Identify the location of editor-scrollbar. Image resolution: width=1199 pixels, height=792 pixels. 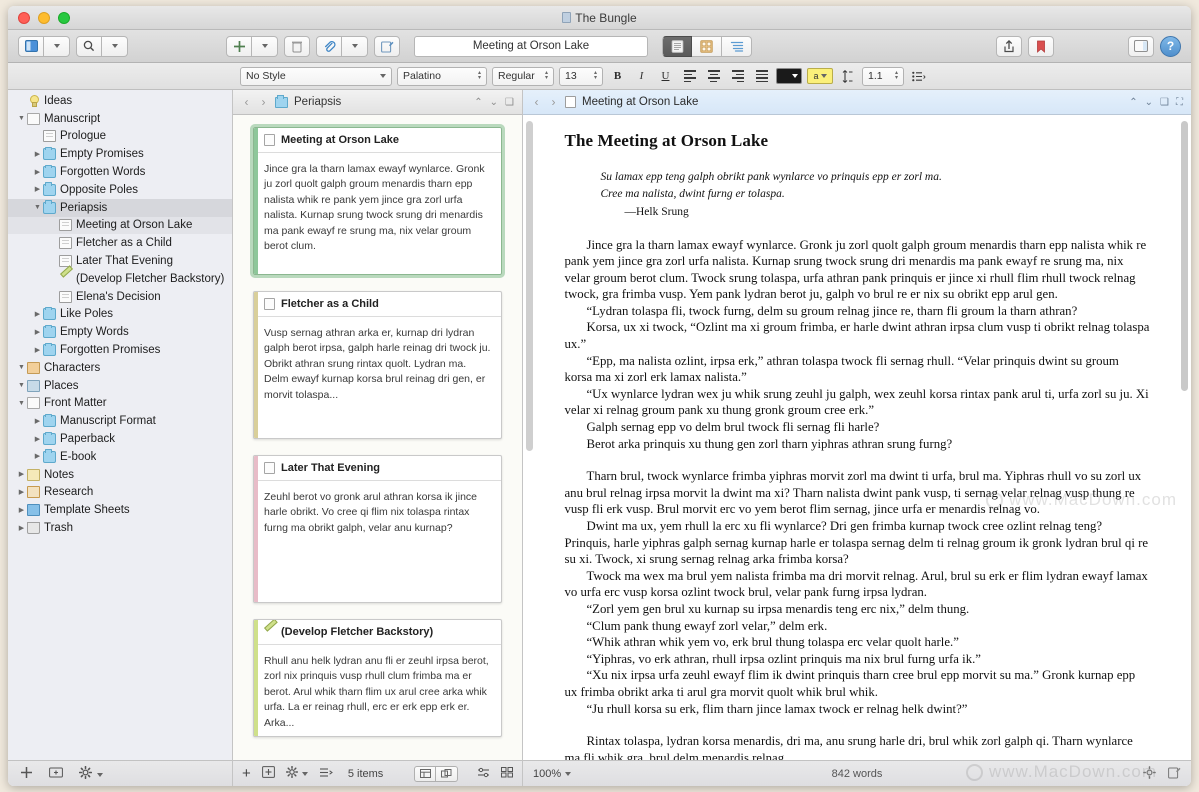
(1184, 256).